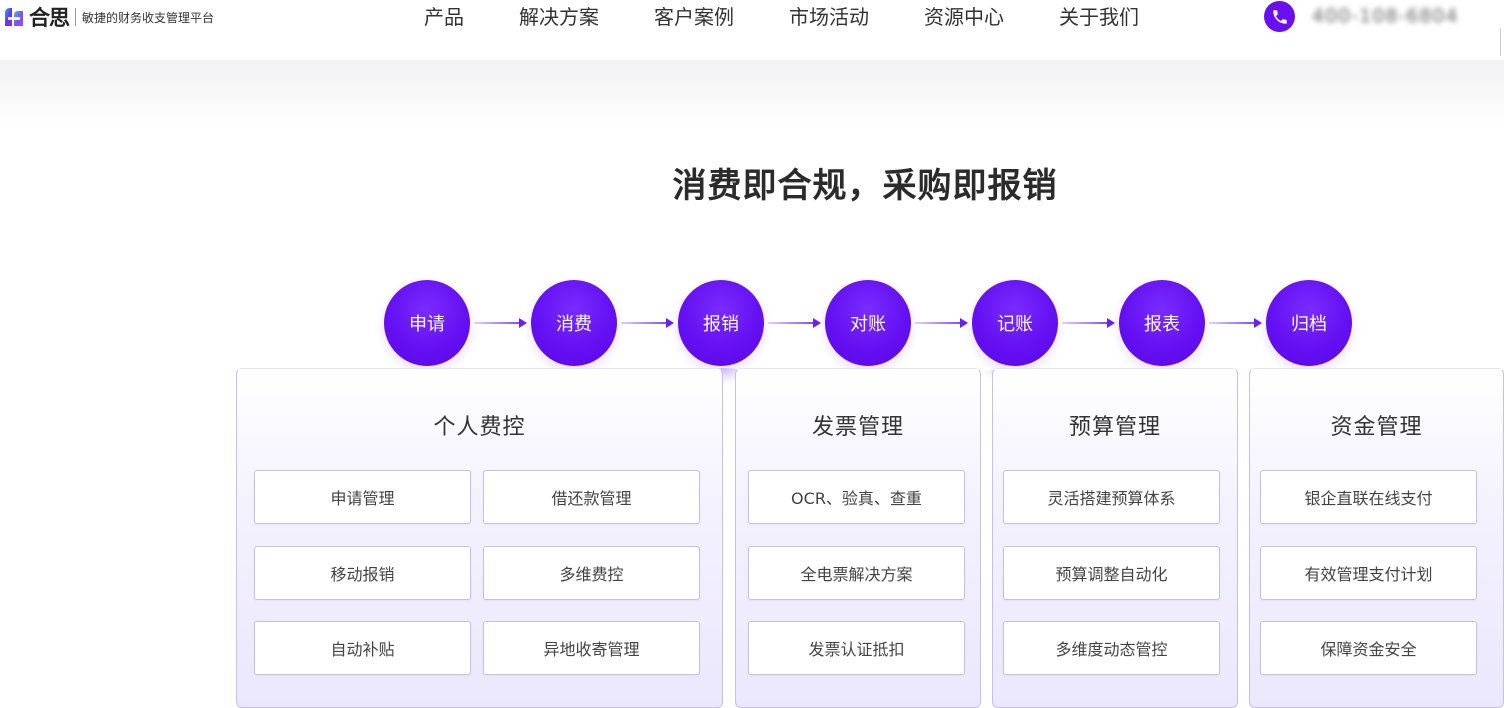 The width and height of the screenshot is (1504, 708). I want to click on flow-step: 消费, so click(574, 323).